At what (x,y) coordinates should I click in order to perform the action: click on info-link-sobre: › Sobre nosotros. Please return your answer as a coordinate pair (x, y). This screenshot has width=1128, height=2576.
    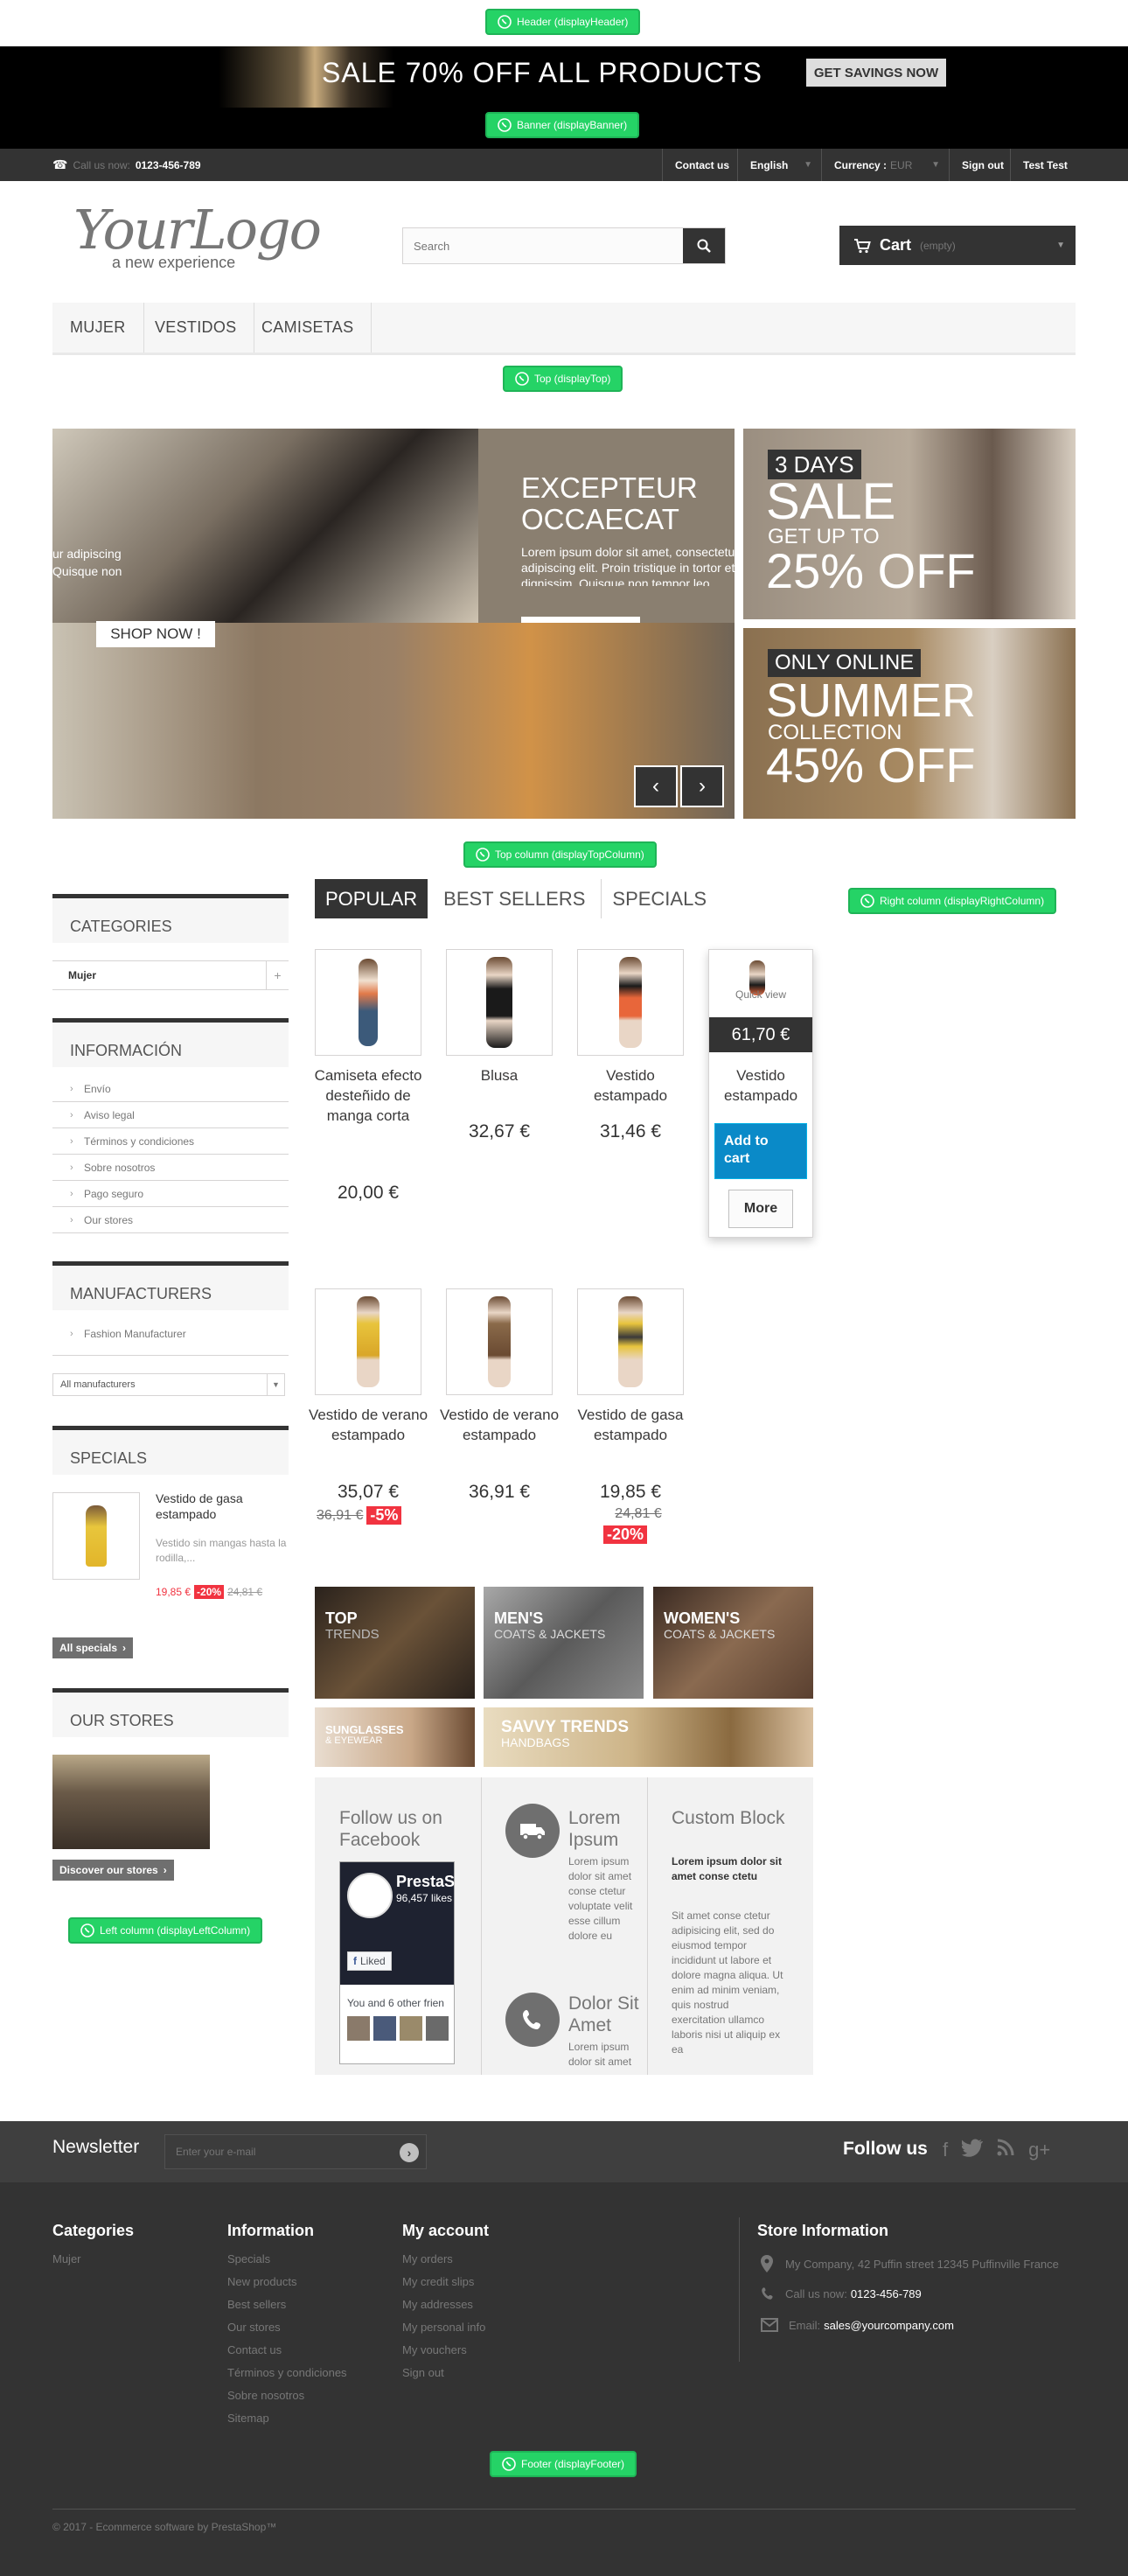
    Looking at the image, I should click on (170, 1168).